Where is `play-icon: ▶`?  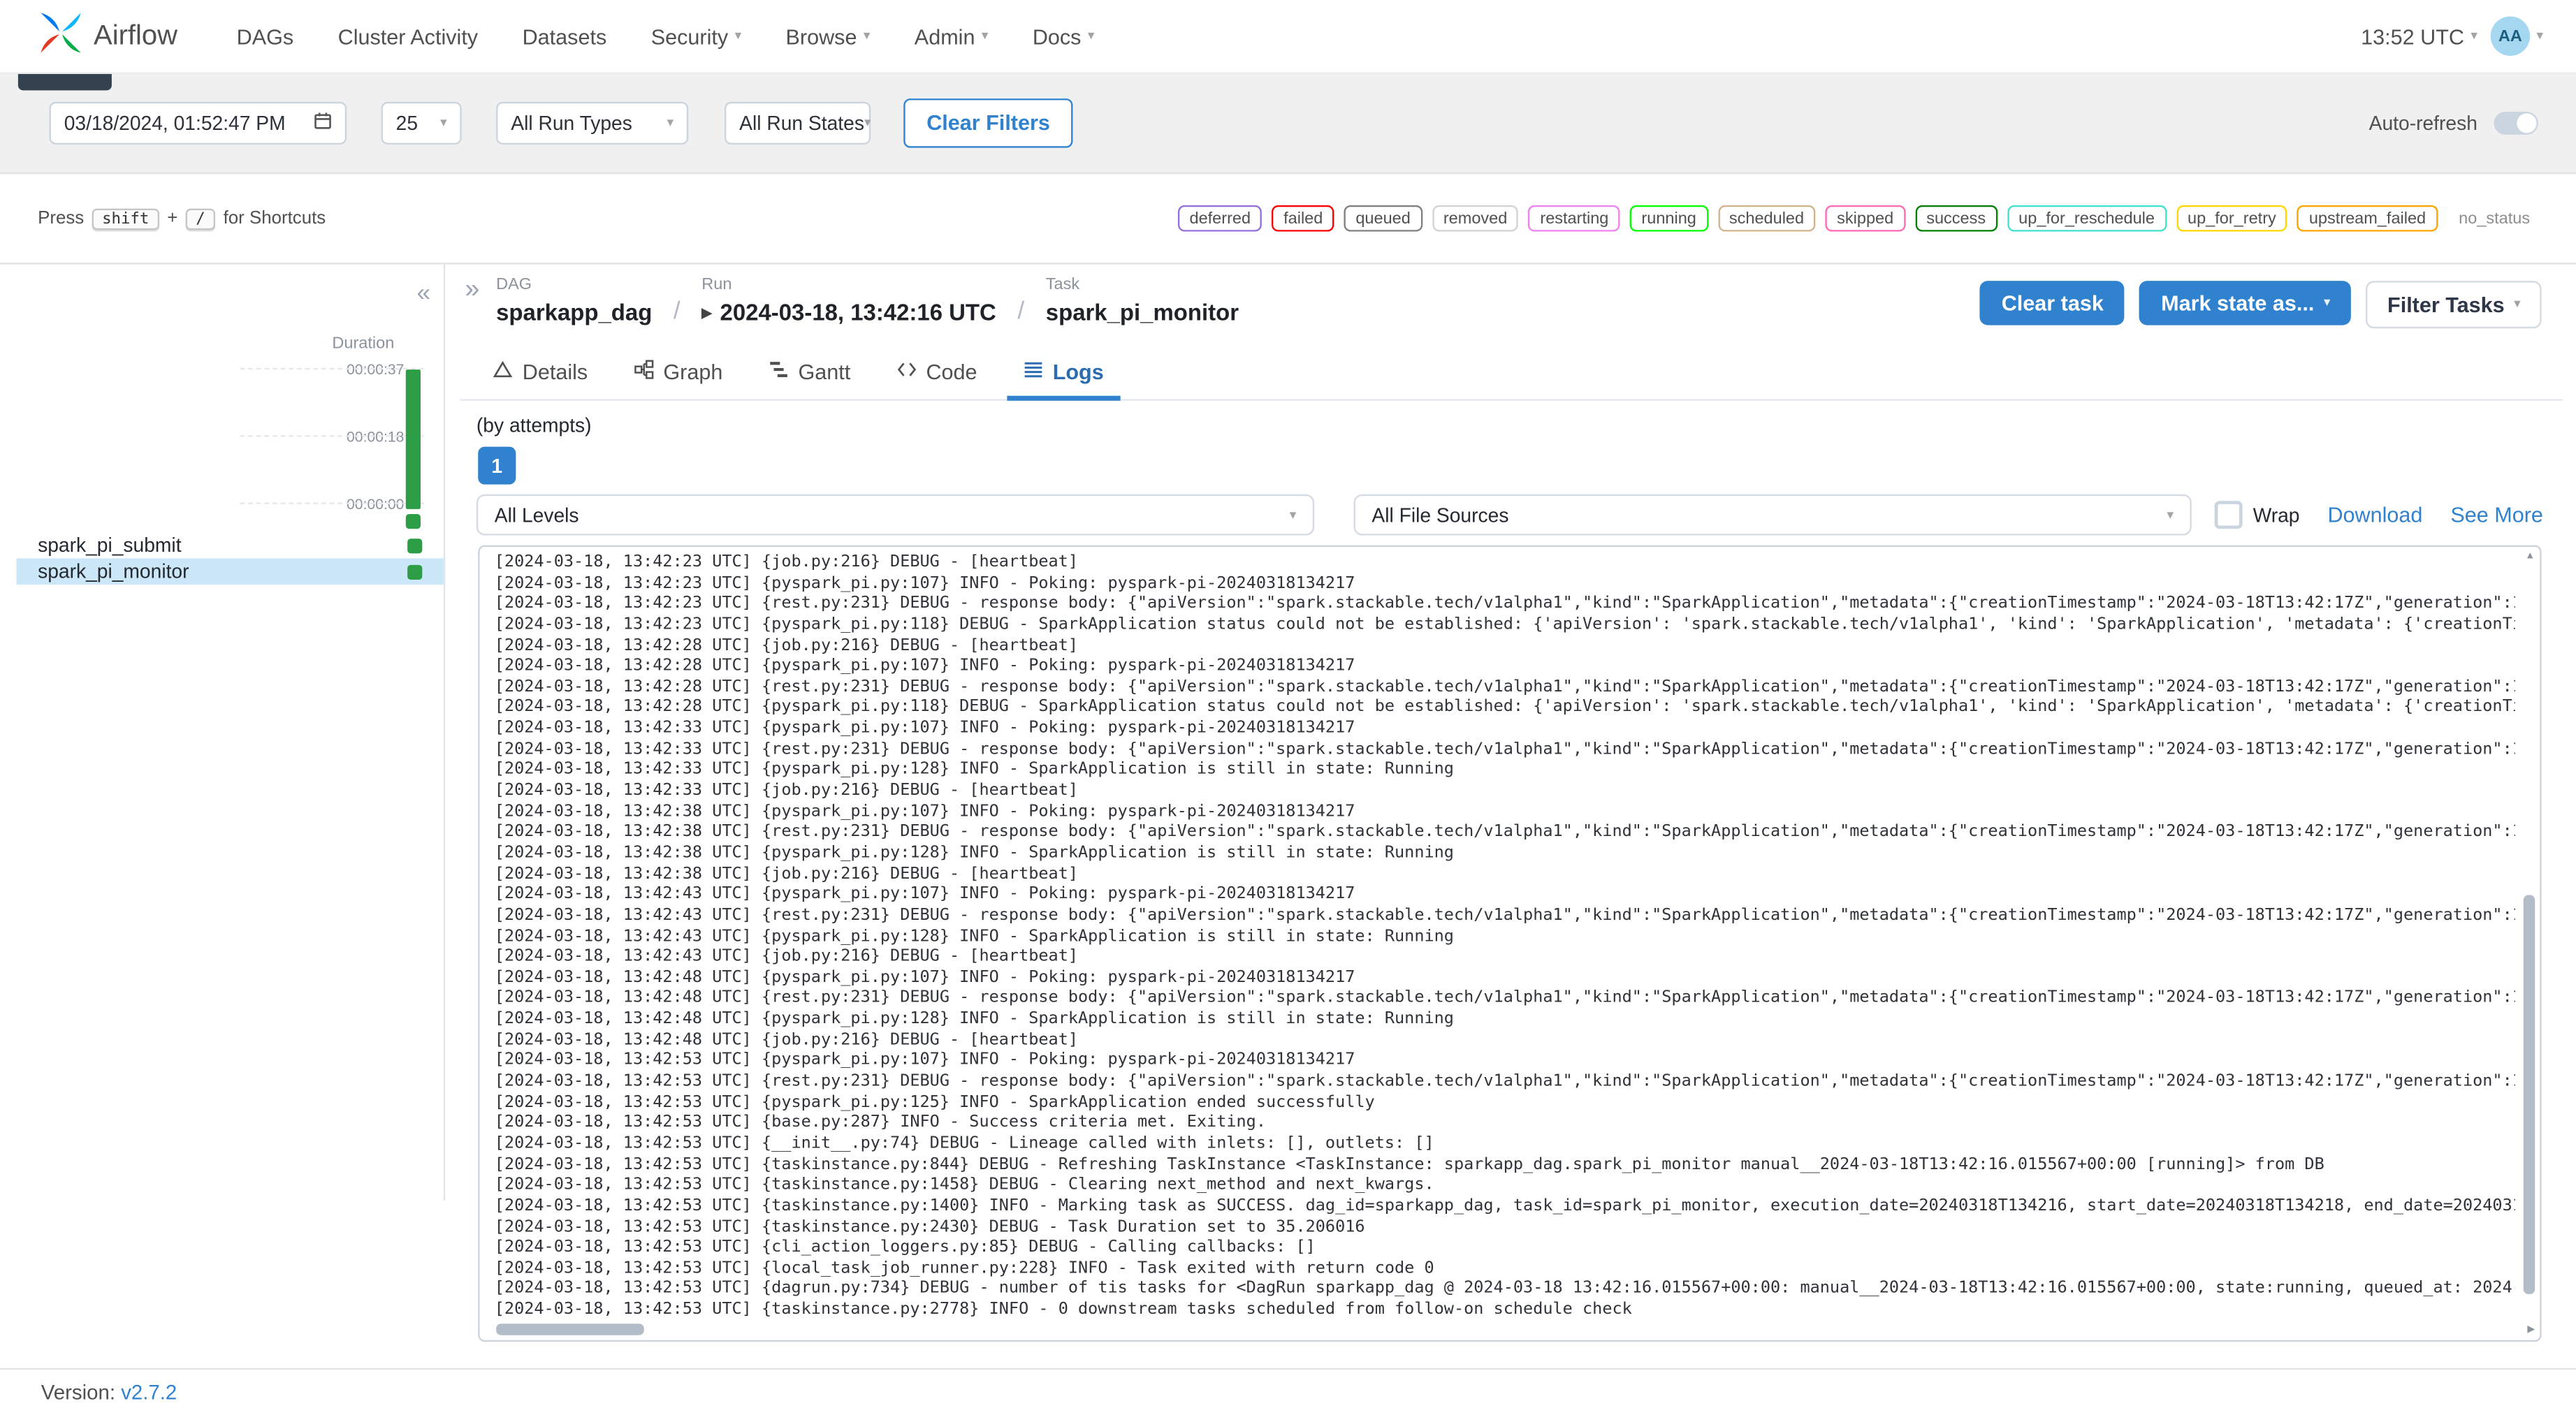 play-icon: ▶ is located at coordinates (706, 312).